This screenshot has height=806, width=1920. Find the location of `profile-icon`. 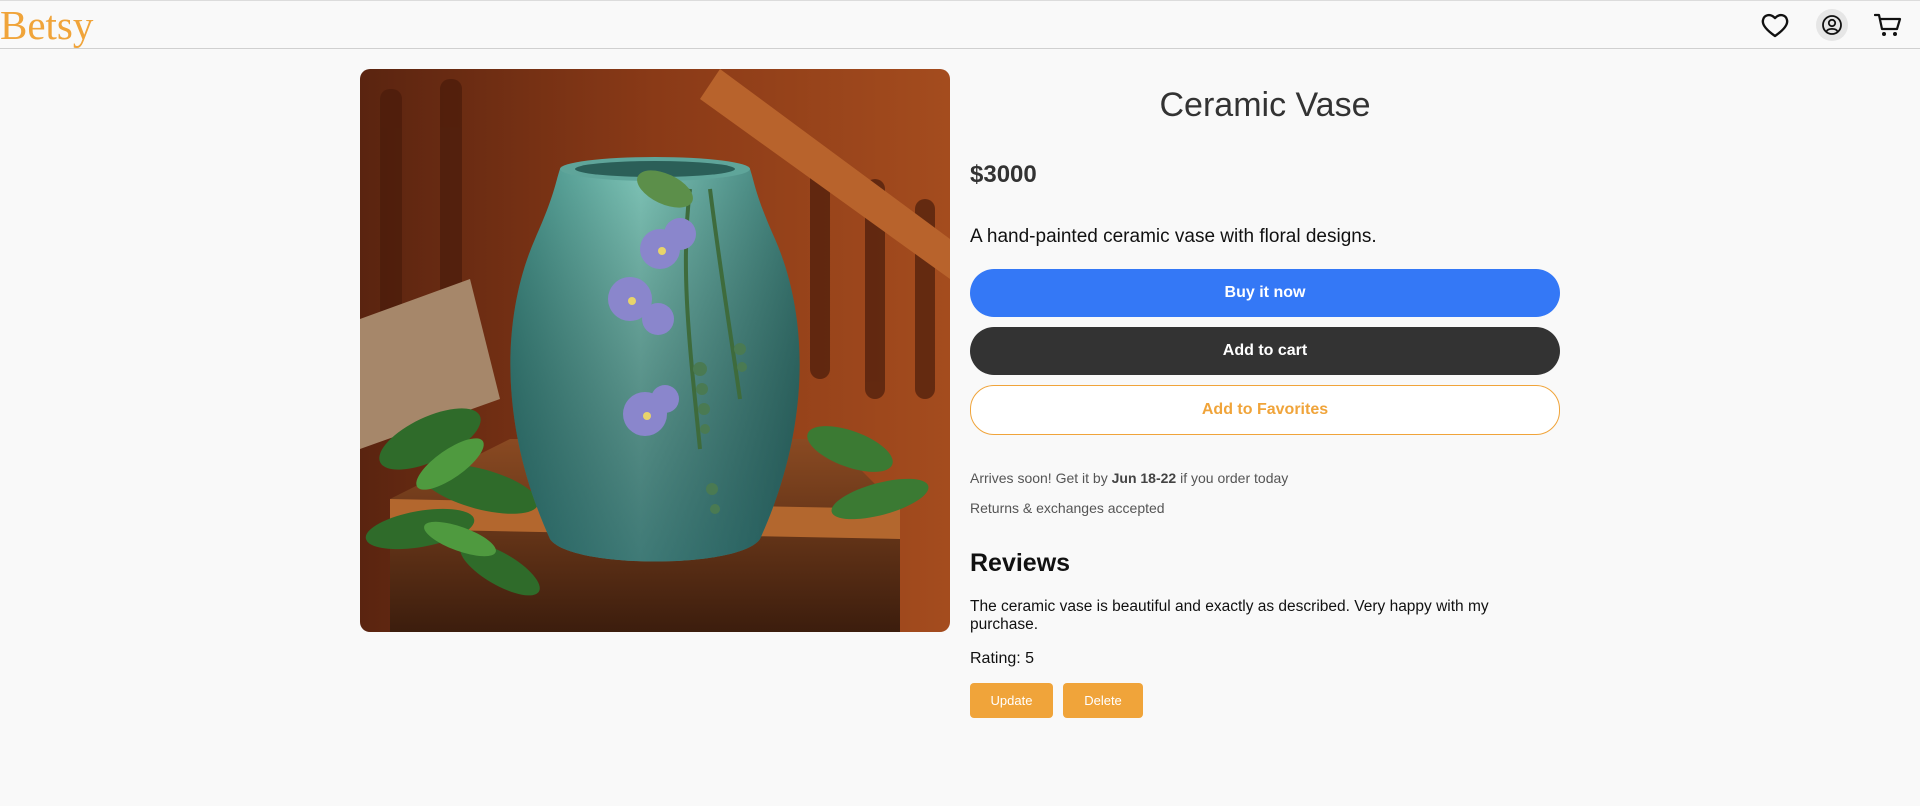

profile-icon is located at coordinates (1832, 25).